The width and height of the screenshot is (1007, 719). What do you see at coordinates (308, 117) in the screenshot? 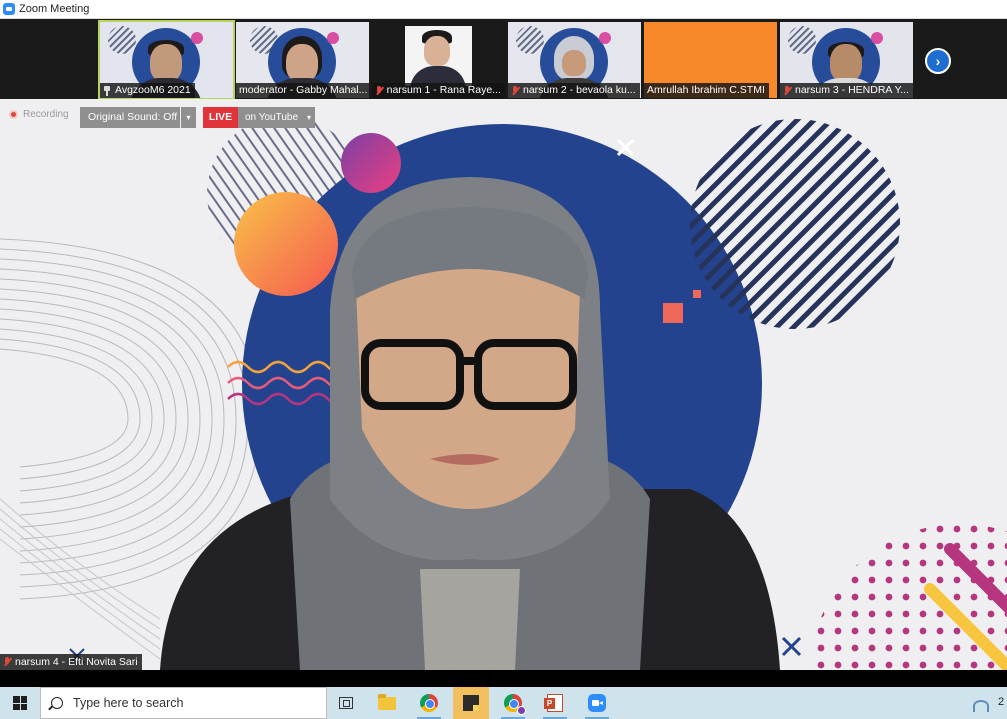
I see `chevron-down-icon: ▾` at bounding box center [308, 117].